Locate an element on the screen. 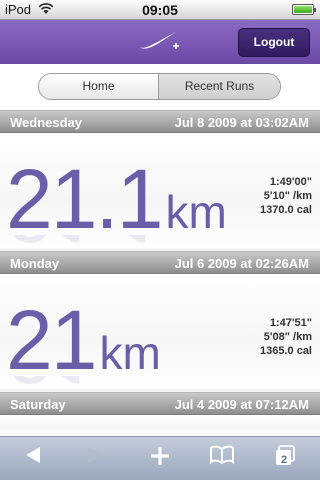  status-bar: iPod 09:05 is located at coordinates (160, 10).